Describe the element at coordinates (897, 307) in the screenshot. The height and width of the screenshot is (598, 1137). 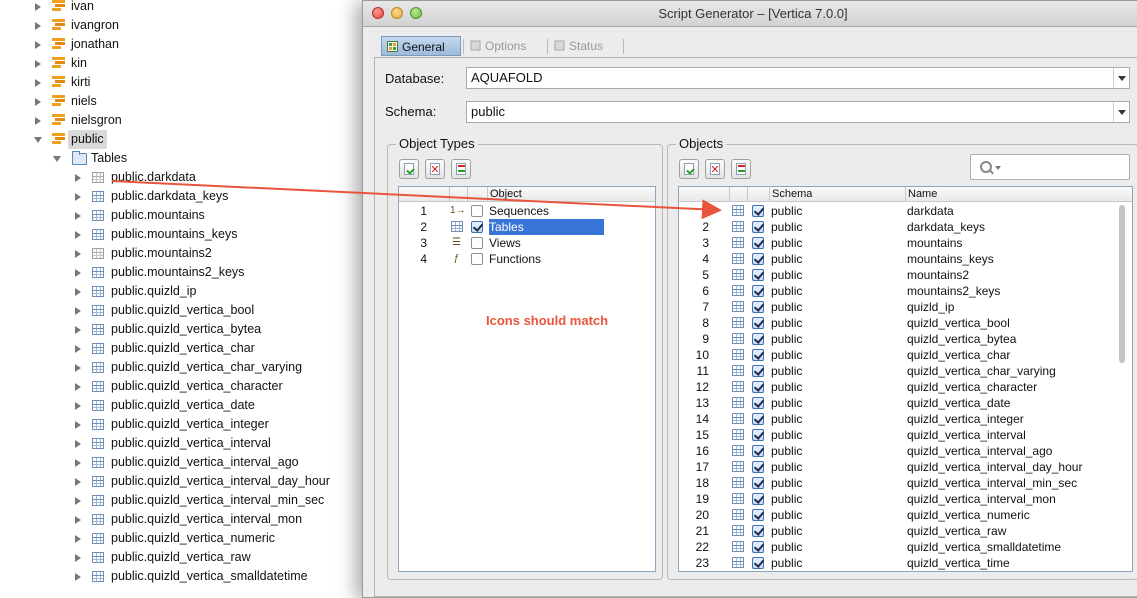
I see `object-row: 7 public quizld_ip` at that location.